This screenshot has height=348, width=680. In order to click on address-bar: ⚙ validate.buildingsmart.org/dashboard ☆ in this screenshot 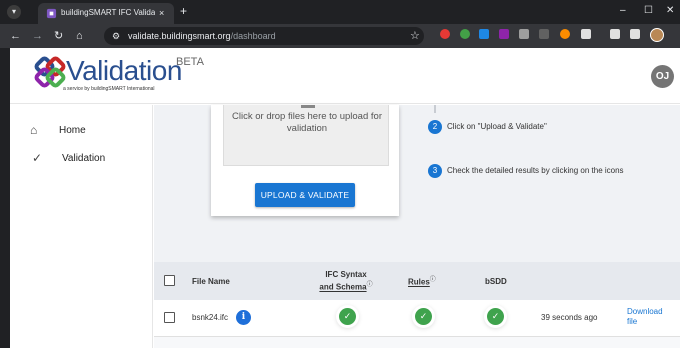, I will do `click(264, 36)`.